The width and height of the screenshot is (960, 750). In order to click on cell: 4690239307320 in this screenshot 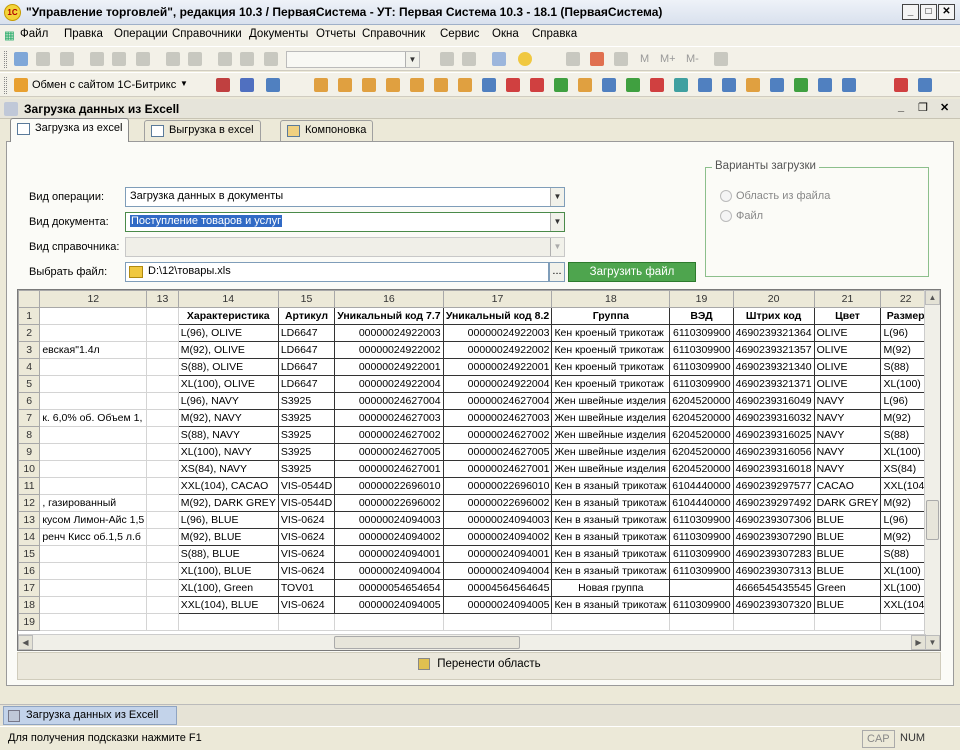, I will do `click(773, 605)`.